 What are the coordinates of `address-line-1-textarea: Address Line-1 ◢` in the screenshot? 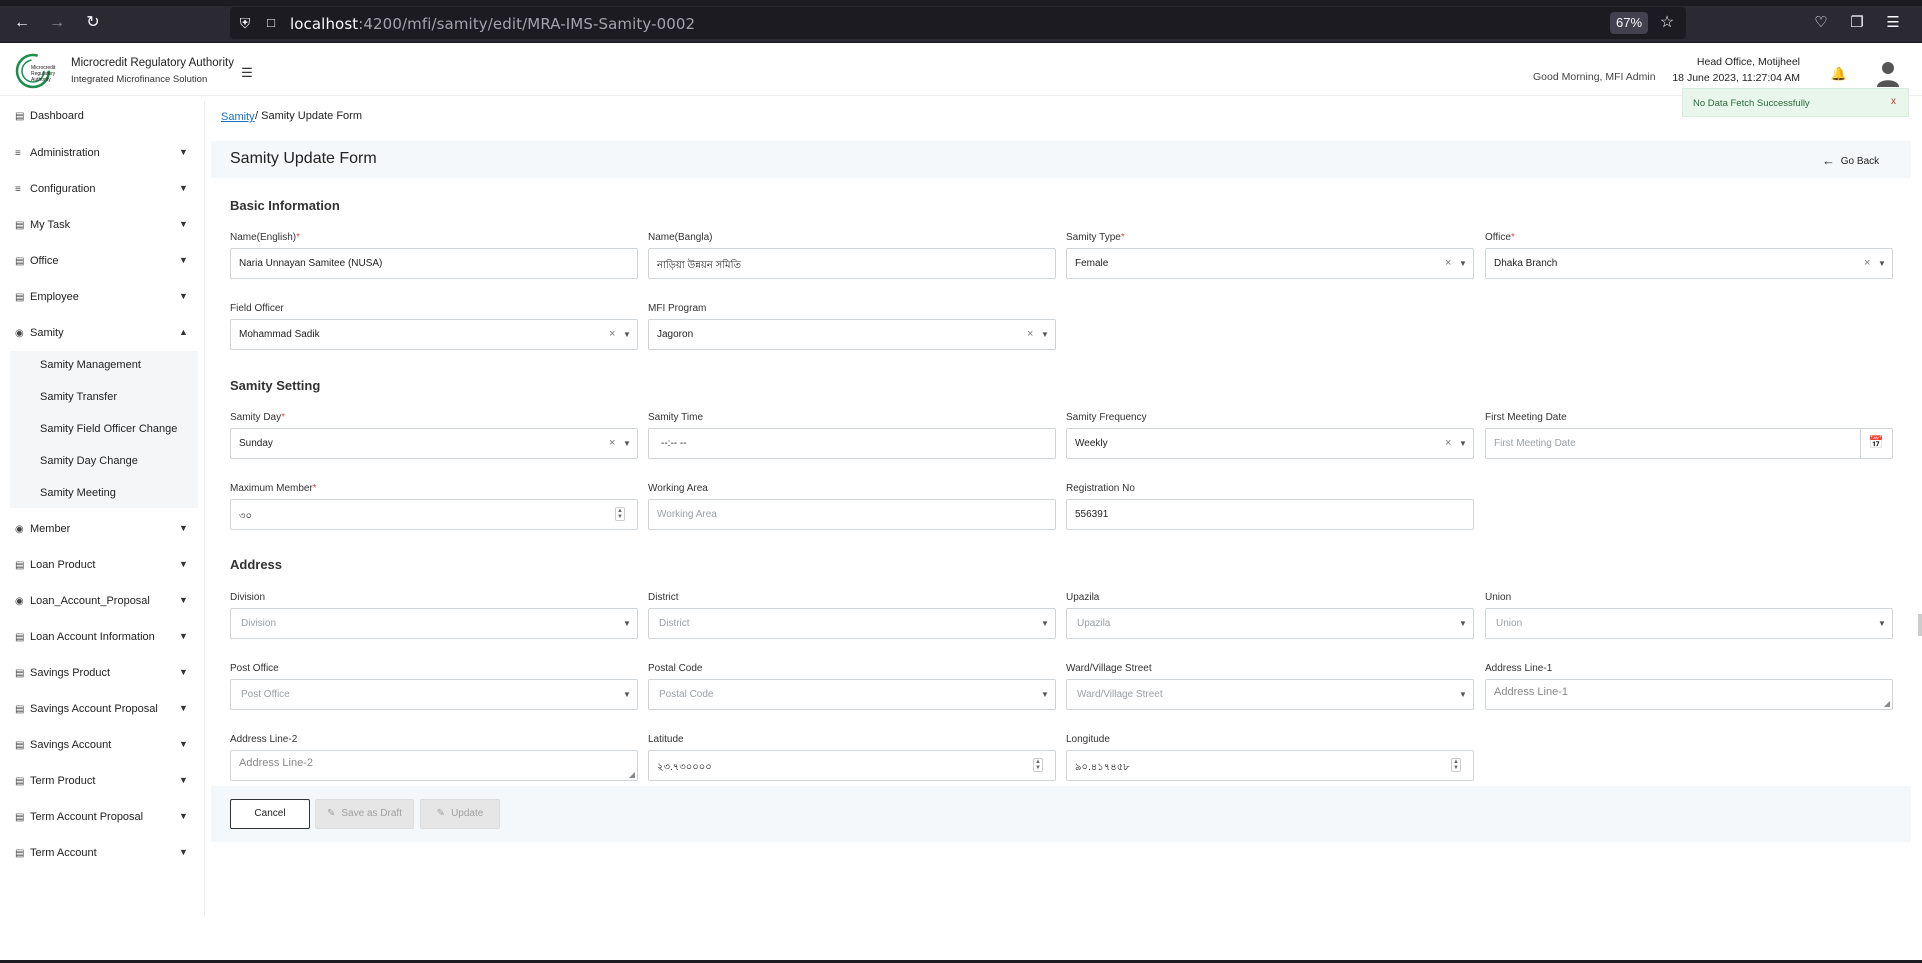 It's located at (1689, 694).